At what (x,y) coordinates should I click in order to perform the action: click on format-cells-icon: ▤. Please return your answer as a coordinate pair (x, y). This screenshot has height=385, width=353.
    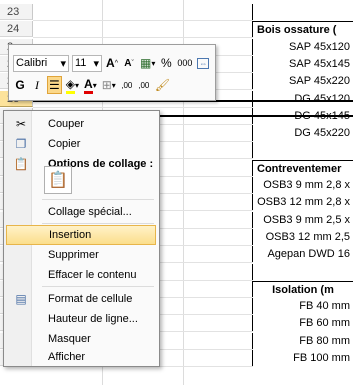
    Looking at the image, I should click on (21, 299).